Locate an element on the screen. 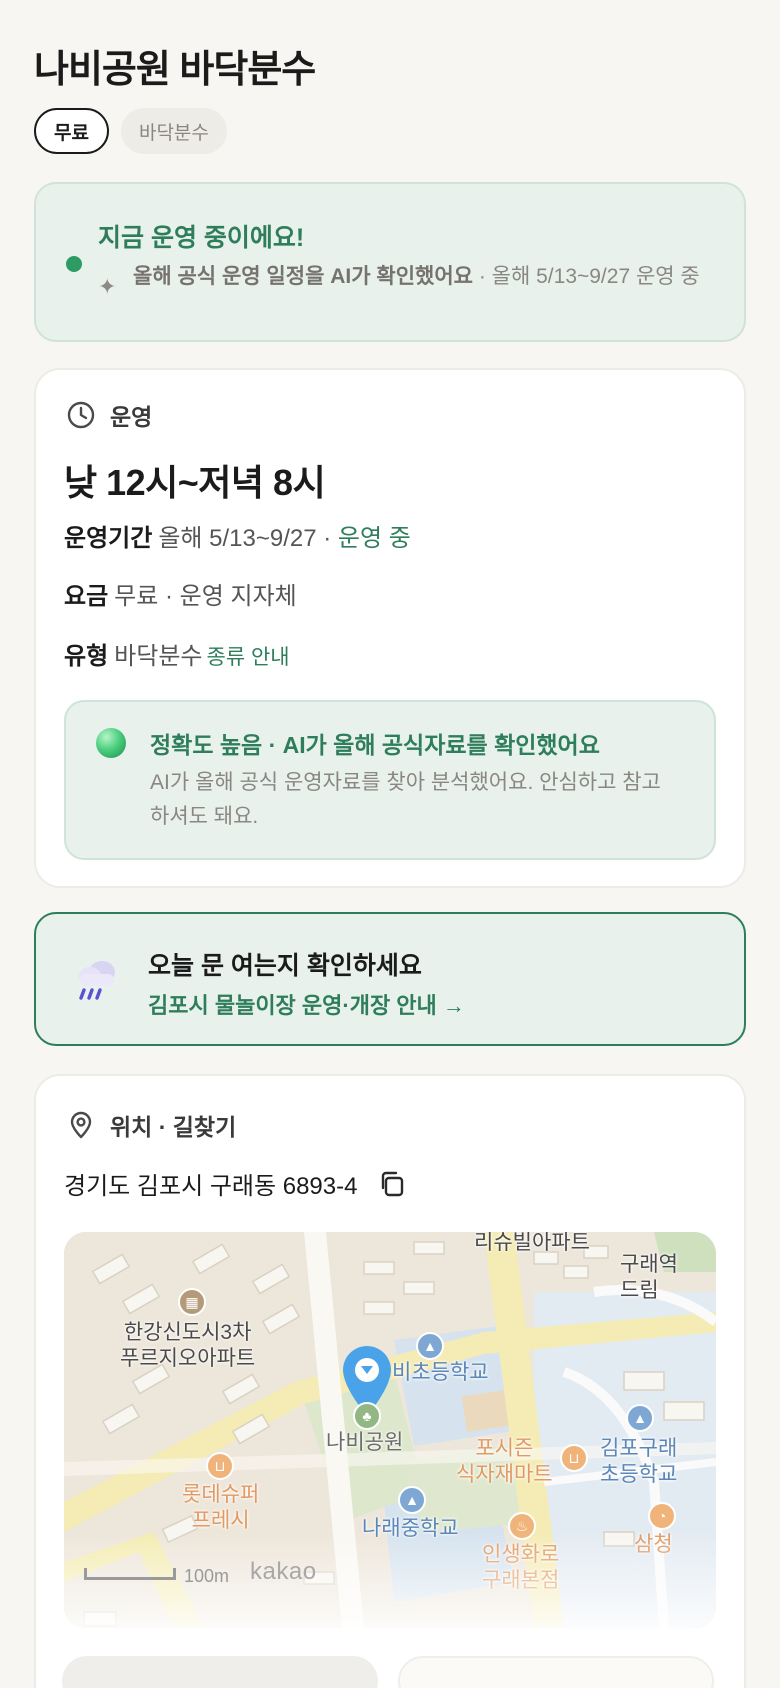 The image size is (780, 1688). open-check-banner: 오늘 문 여는지 확인하세요 김포시 물놀이장 운영·개장 안내 → is located at coordinates (390, 979).